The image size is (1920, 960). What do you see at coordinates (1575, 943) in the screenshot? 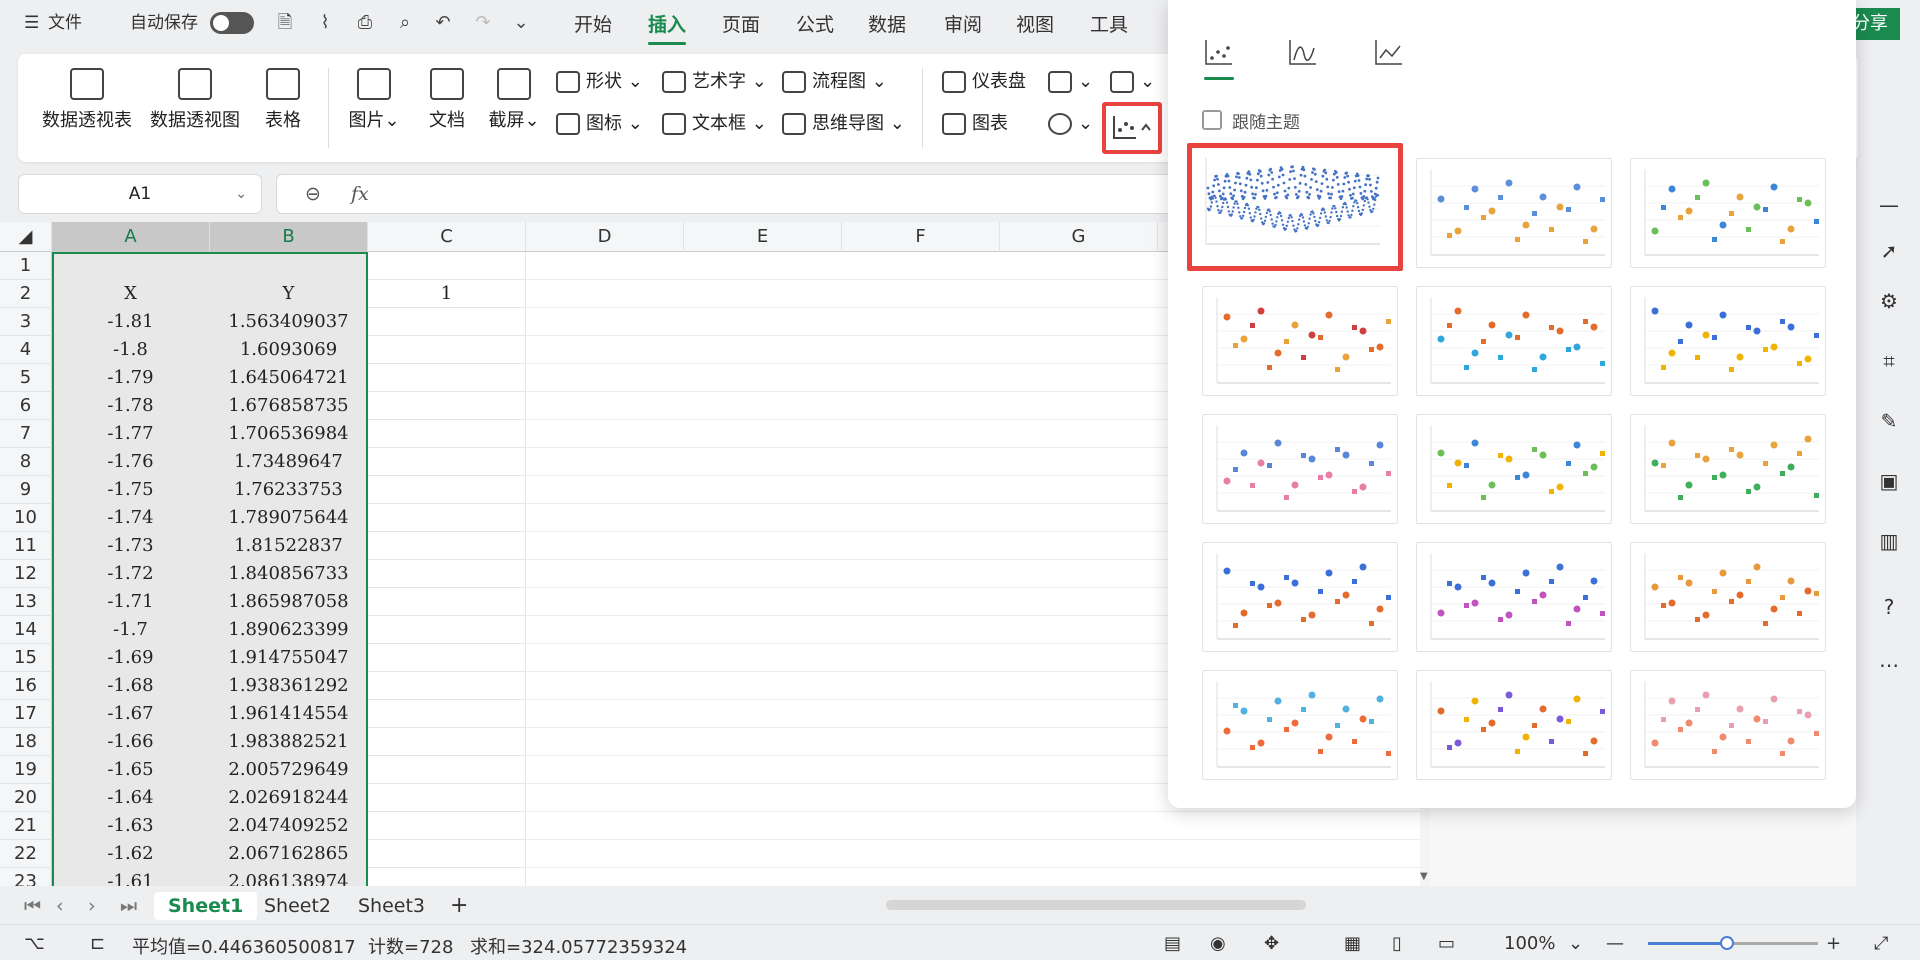
I see `zoom-dropdown-icon: ⌄` at bounding box center [1575, 943].